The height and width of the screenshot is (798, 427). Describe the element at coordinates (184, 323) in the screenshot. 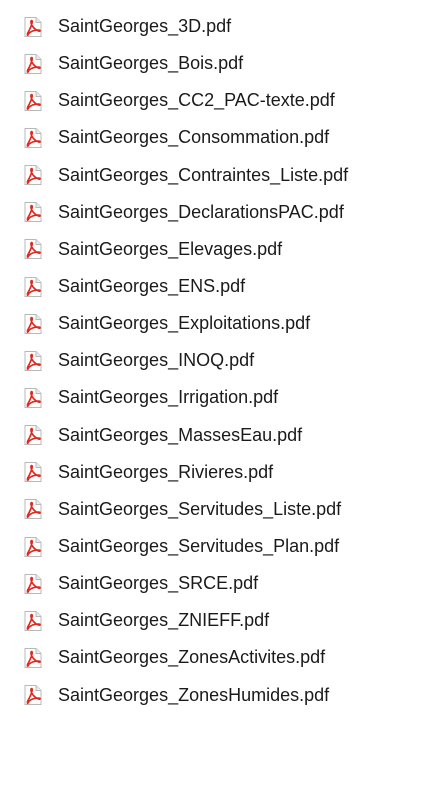

I see `file-name: SaintGeorges_Exploitations.pdf` at that location.